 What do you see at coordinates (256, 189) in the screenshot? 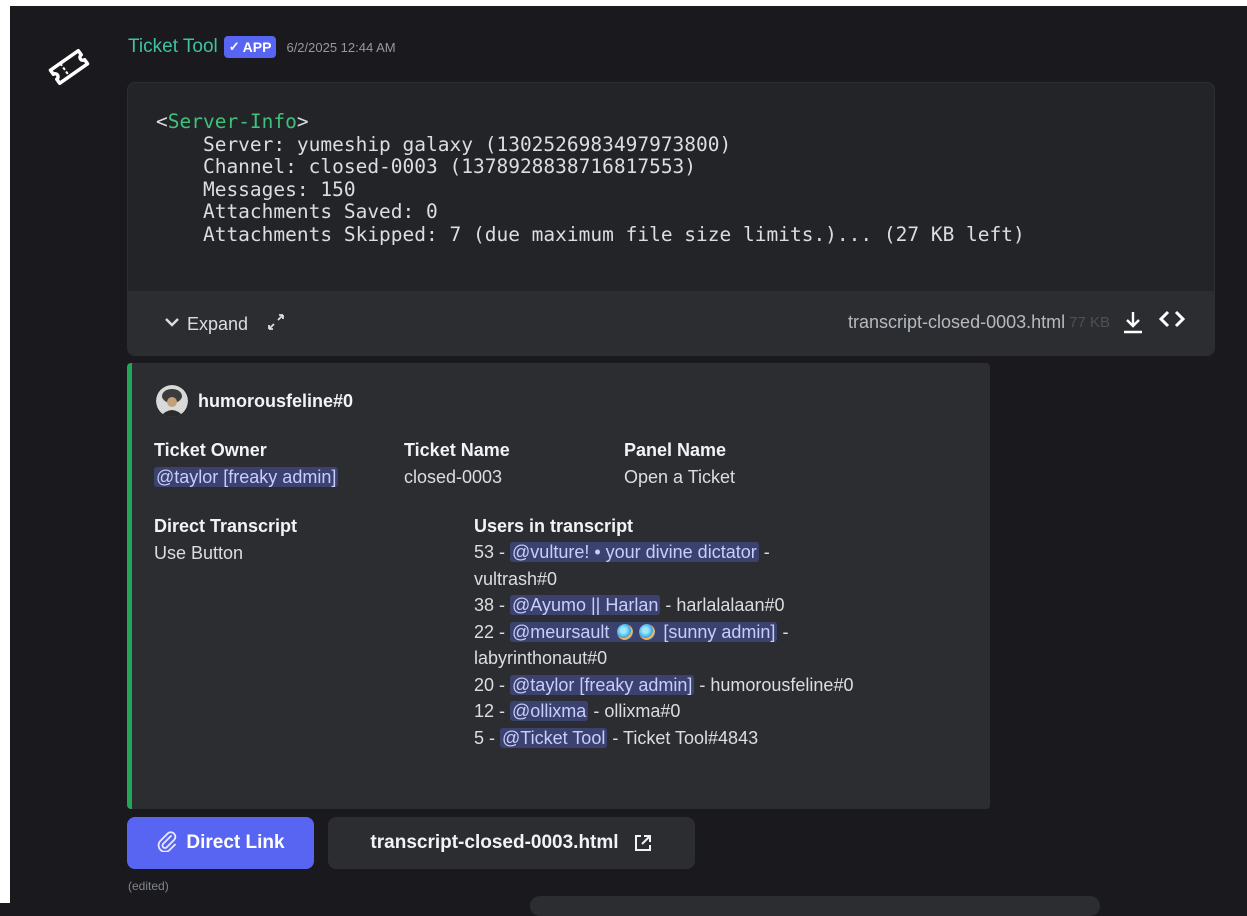
I see `code-line: Messages: 150` at bounding box center [256, 189].